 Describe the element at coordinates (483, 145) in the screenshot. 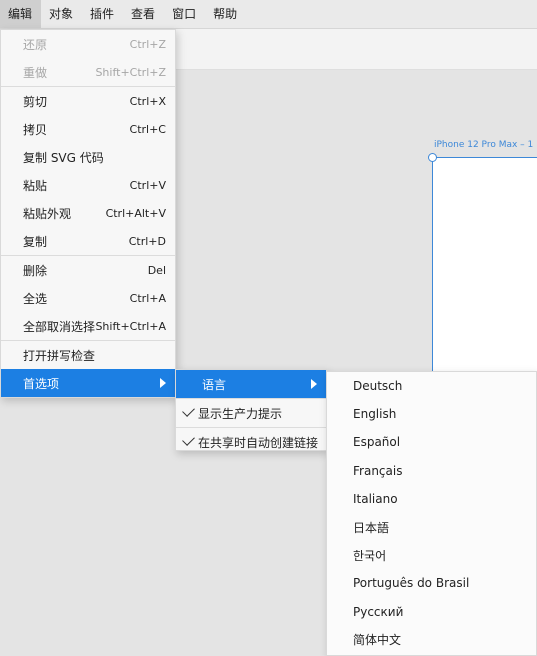

I see `artboard-label: iPhone 12 Pro Max – 1` at that location.